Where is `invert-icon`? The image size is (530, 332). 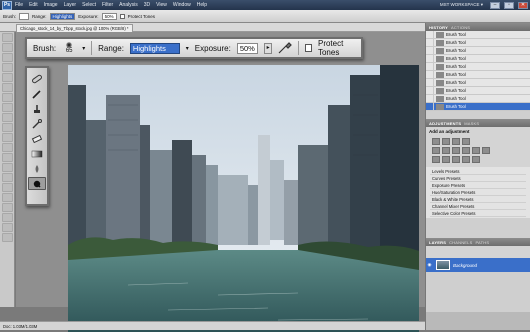
invert-icon is located at coordinates (436, 159).